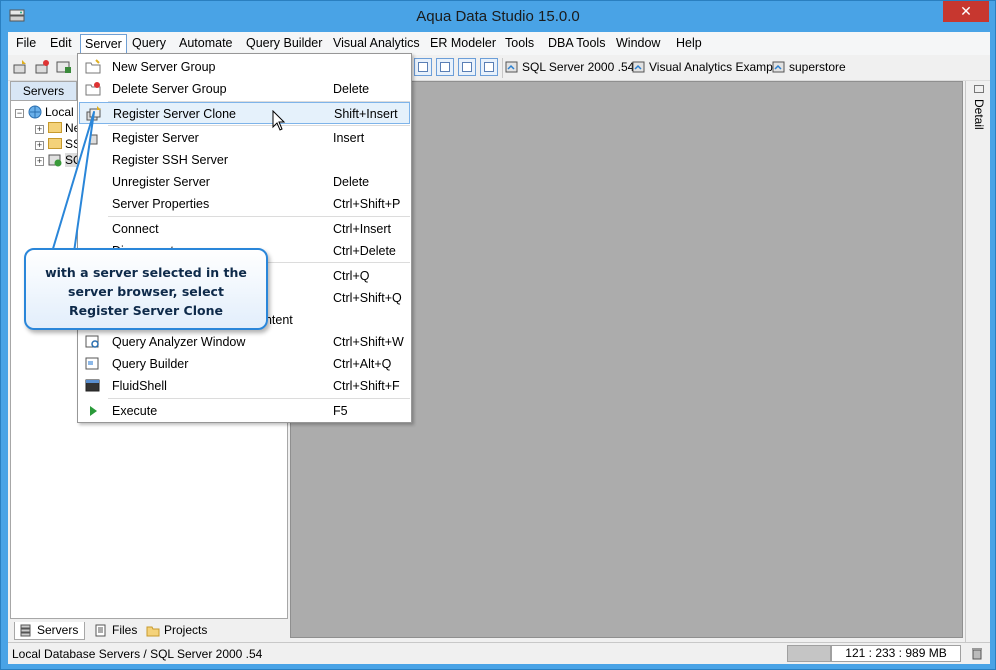 The image size is (996, 670). Describe the element at coordinates (64, 67) in the screenshot. I see `server-properties-icon` at that location.